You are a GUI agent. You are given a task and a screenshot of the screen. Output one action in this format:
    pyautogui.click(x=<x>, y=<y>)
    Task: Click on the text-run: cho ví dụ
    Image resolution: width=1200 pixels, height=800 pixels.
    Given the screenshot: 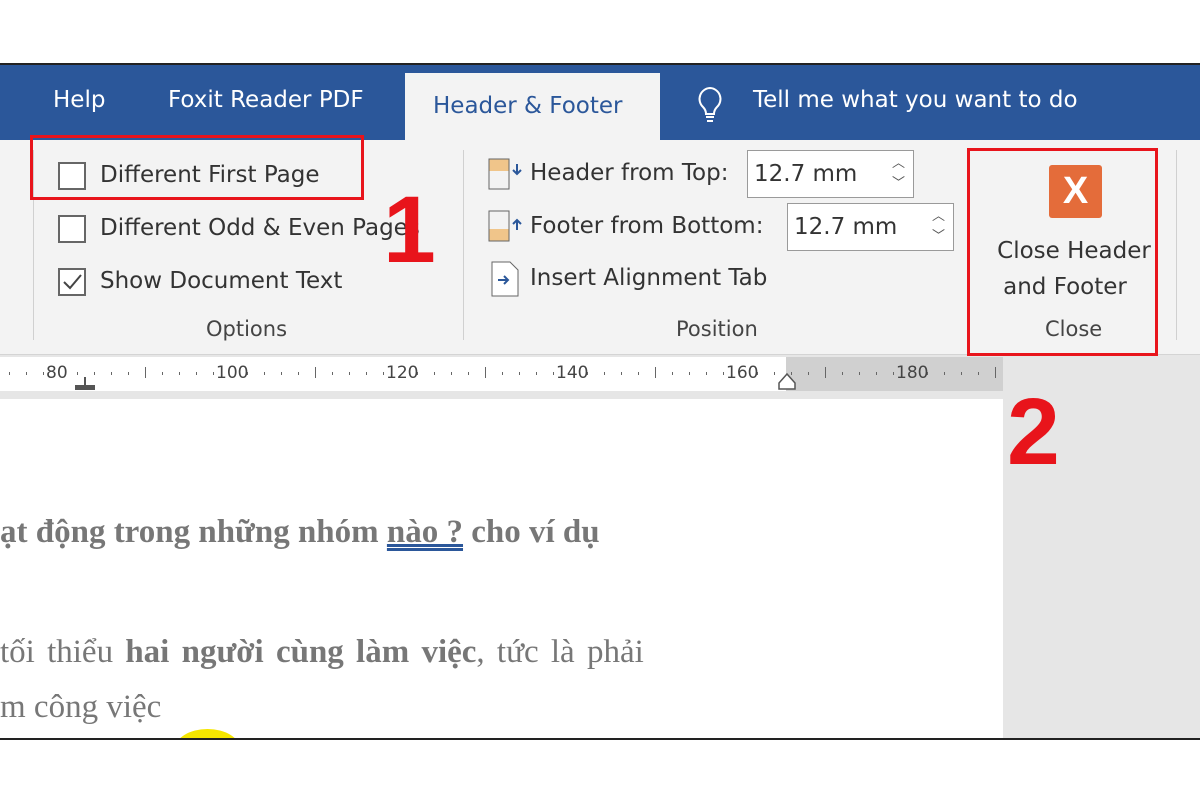 What is the action you would take?
    pyautogui.click(x=531, y=532)
    